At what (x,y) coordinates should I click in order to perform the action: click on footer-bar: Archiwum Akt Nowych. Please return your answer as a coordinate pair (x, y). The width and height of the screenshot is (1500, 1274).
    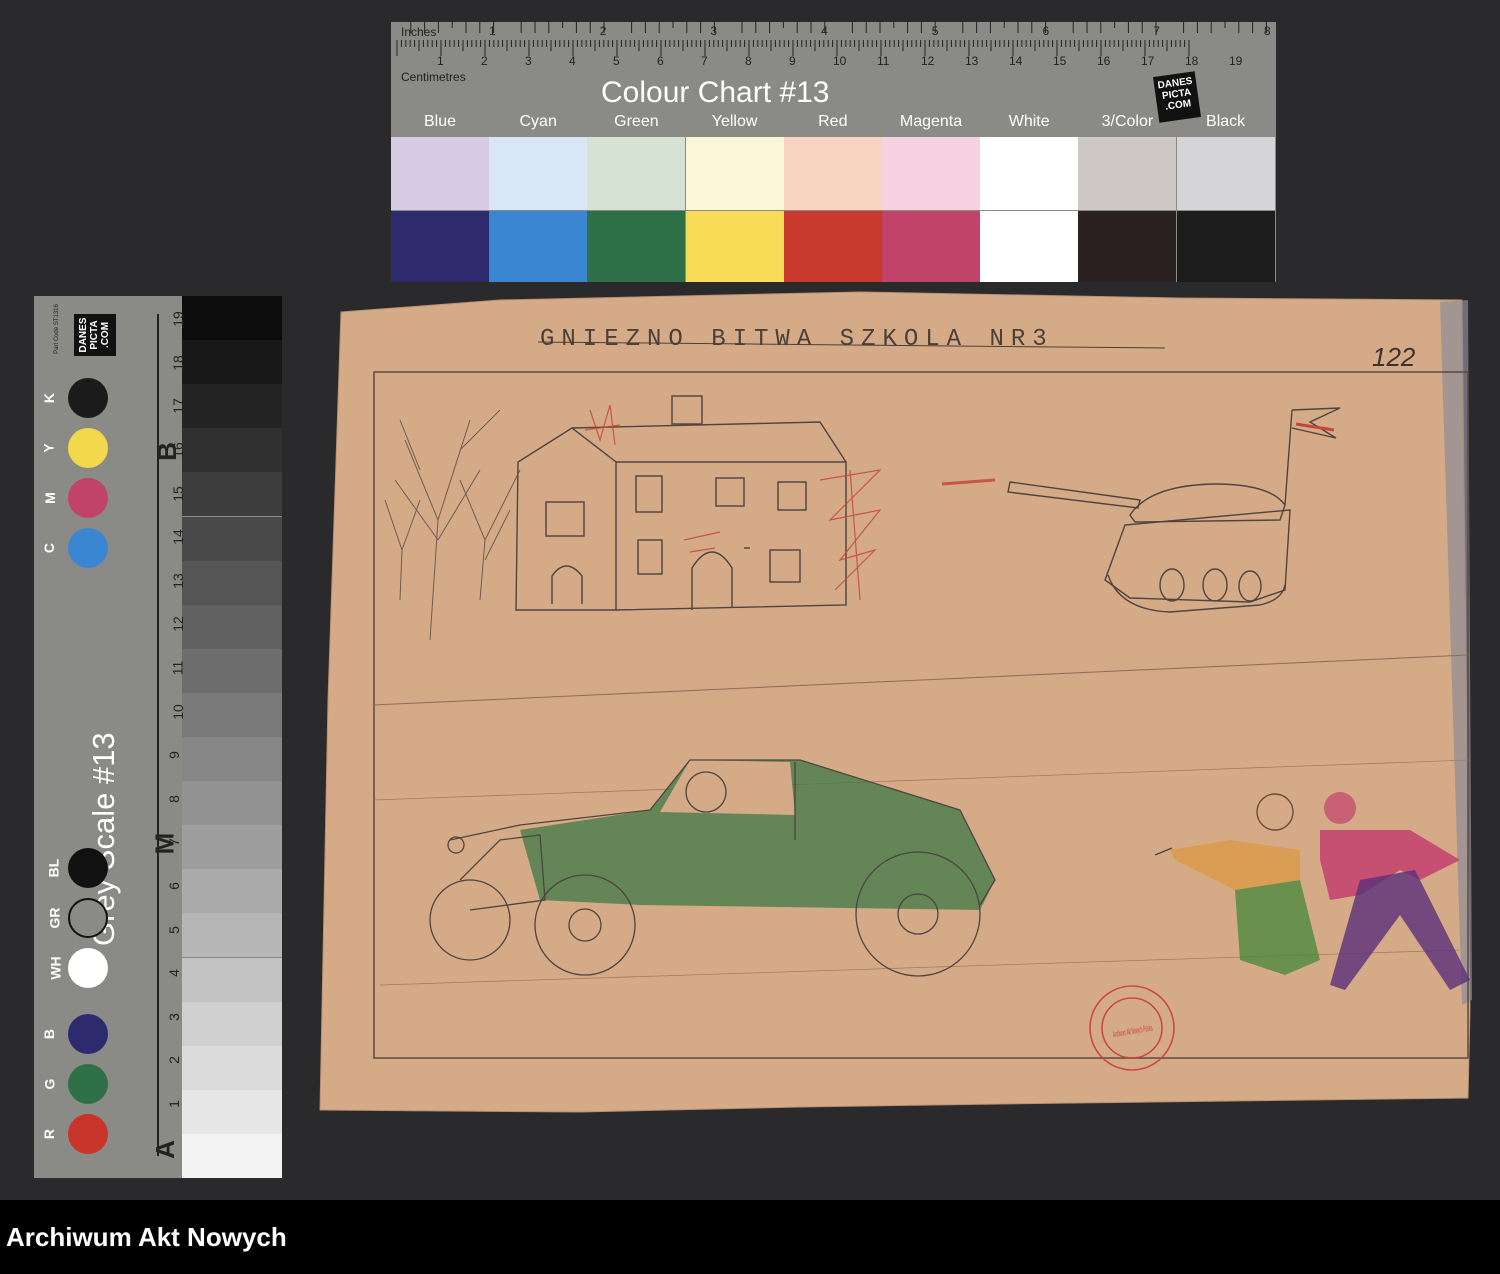
    Looking at the image, I should click on (750, 1237).